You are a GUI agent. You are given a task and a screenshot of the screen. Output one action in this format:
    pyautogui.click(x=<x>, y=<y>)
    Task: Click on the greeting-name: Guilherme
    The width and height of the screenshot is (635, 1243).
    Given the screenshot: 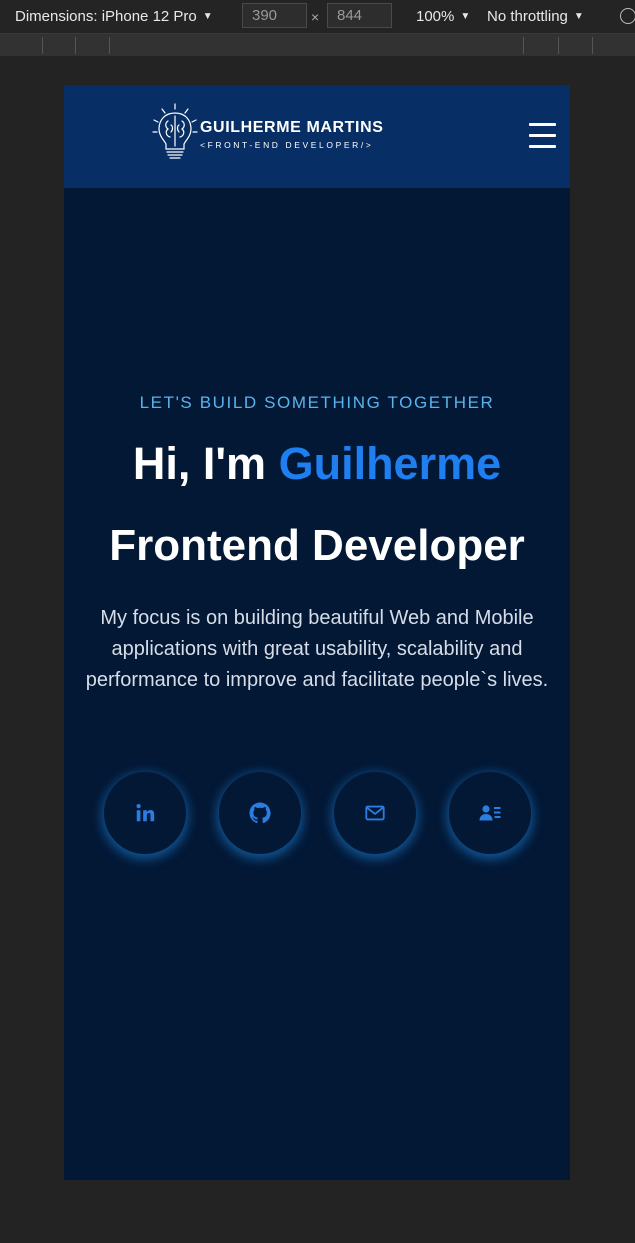 What is the action you would take?
    pyautogui.click(x=390, y=463)
    